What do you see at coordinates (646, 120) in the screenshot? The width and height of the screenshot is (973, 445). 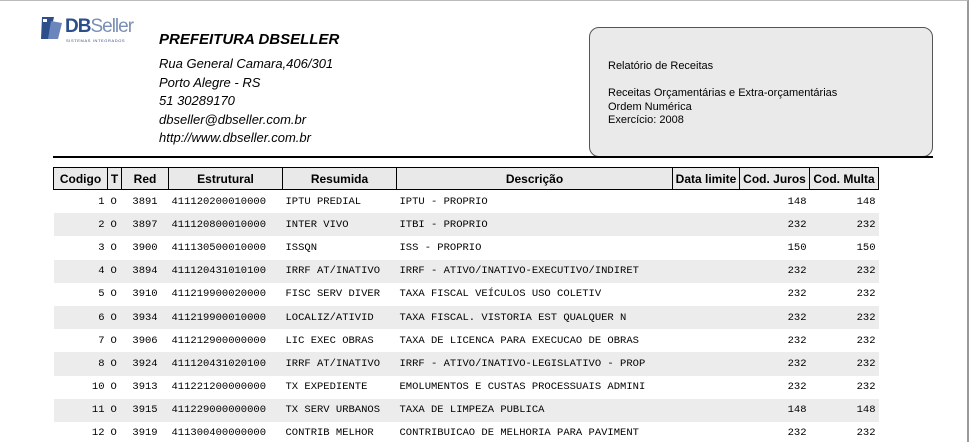 I see `report-fiscal-year: Exercício: 2008` at bounding box center [646, 120].